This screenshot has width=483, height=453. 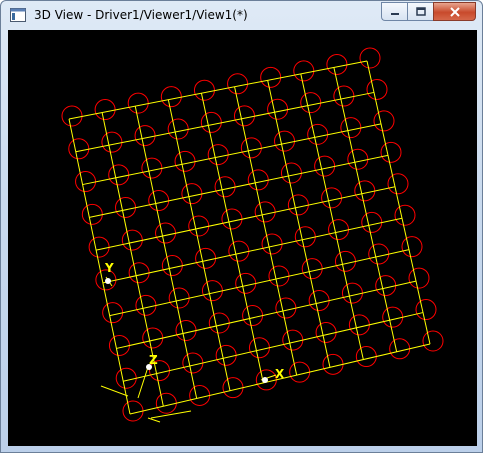 I want to click on close-button, so click(x=454, y=11).